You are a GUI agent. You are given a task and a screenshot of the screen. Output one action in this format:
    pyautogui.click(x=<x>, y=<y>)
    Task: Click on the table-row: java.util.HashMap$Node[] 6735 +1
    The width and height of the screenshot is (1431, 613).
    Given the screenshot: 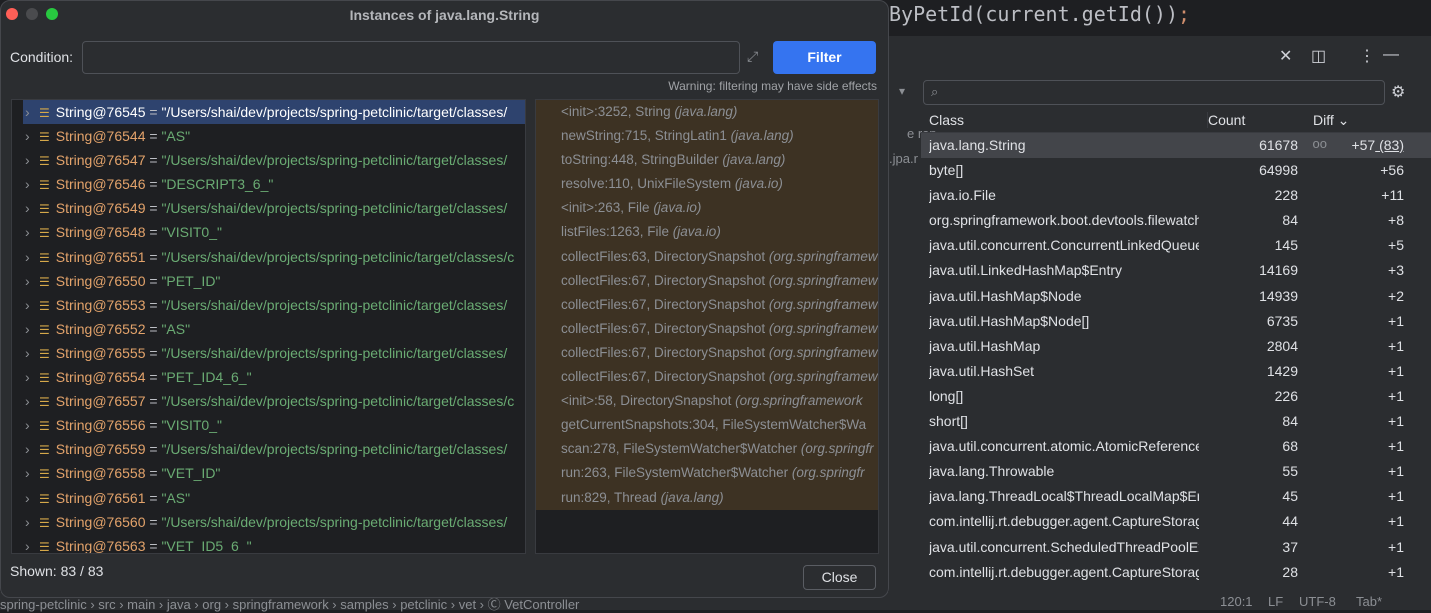 What is the action you would take?
    pyautogui.click(x=1176, y=321)
    